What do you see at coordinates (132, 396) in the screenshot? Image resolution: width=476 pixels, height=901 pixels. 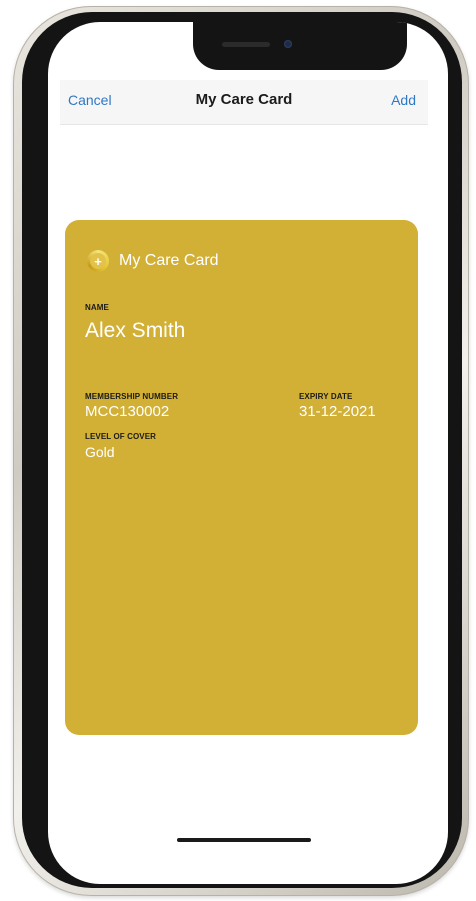 I see `membership-number-label: MEMBERSHIP NUMBER` at bounding box center [132, 396].